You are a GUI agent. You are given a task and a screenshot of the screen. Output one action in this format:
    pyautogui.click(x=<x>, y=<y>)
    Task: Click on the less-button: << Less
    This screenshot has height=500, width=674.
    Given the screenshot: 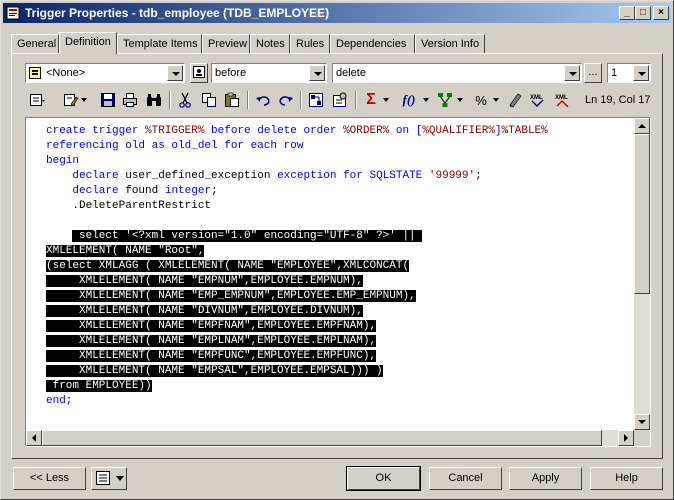 What is the action you would take?
    pyautogui.click(x=49, y=478)
    